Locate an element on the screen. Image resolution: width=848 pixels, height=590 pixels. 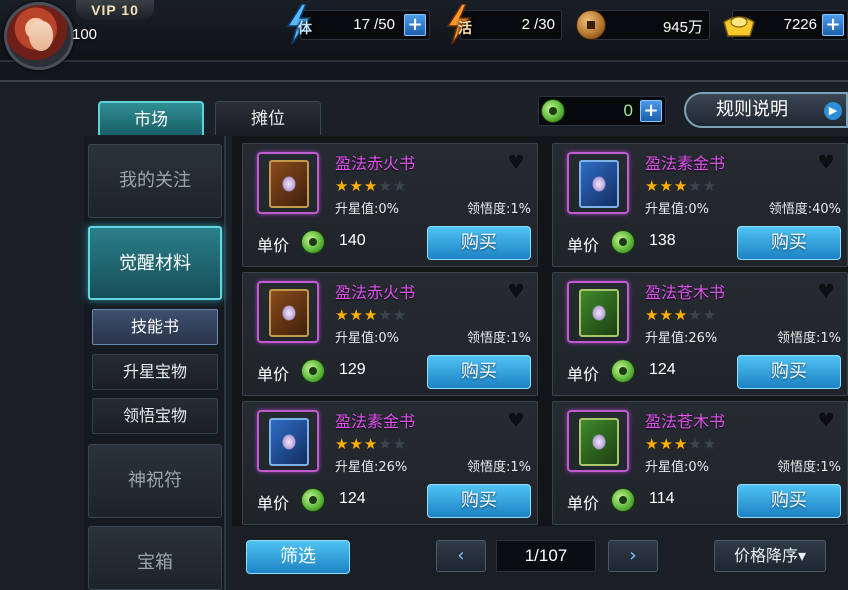
item-card: 盈法赤火书 ♥ ★★★★★ 升星值:0% 领悟度:1% 单价 140 购买 is located at coordinates (390, 205).